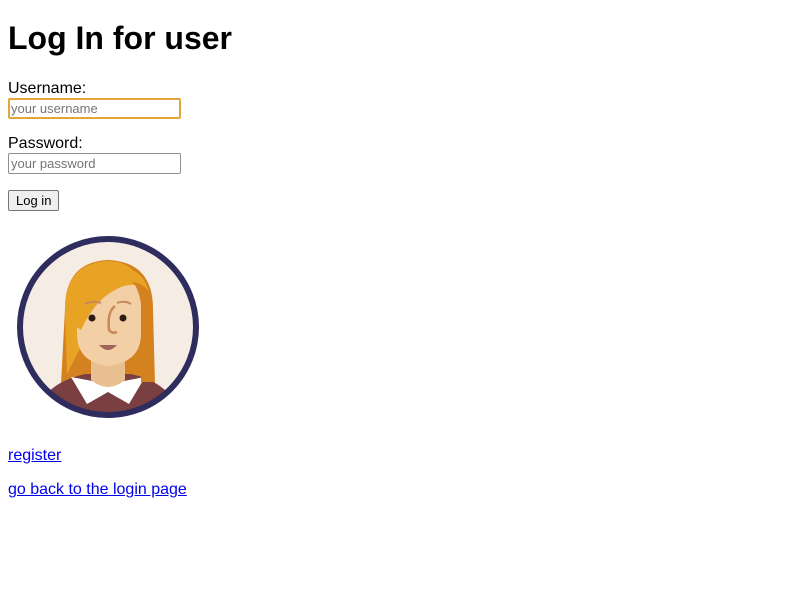 The height and width of the screenshot is (600, 800). What do you see at coordinates (34, 456) in the screenshot?
I see `register-link: register` at bounding box center [34, 456].